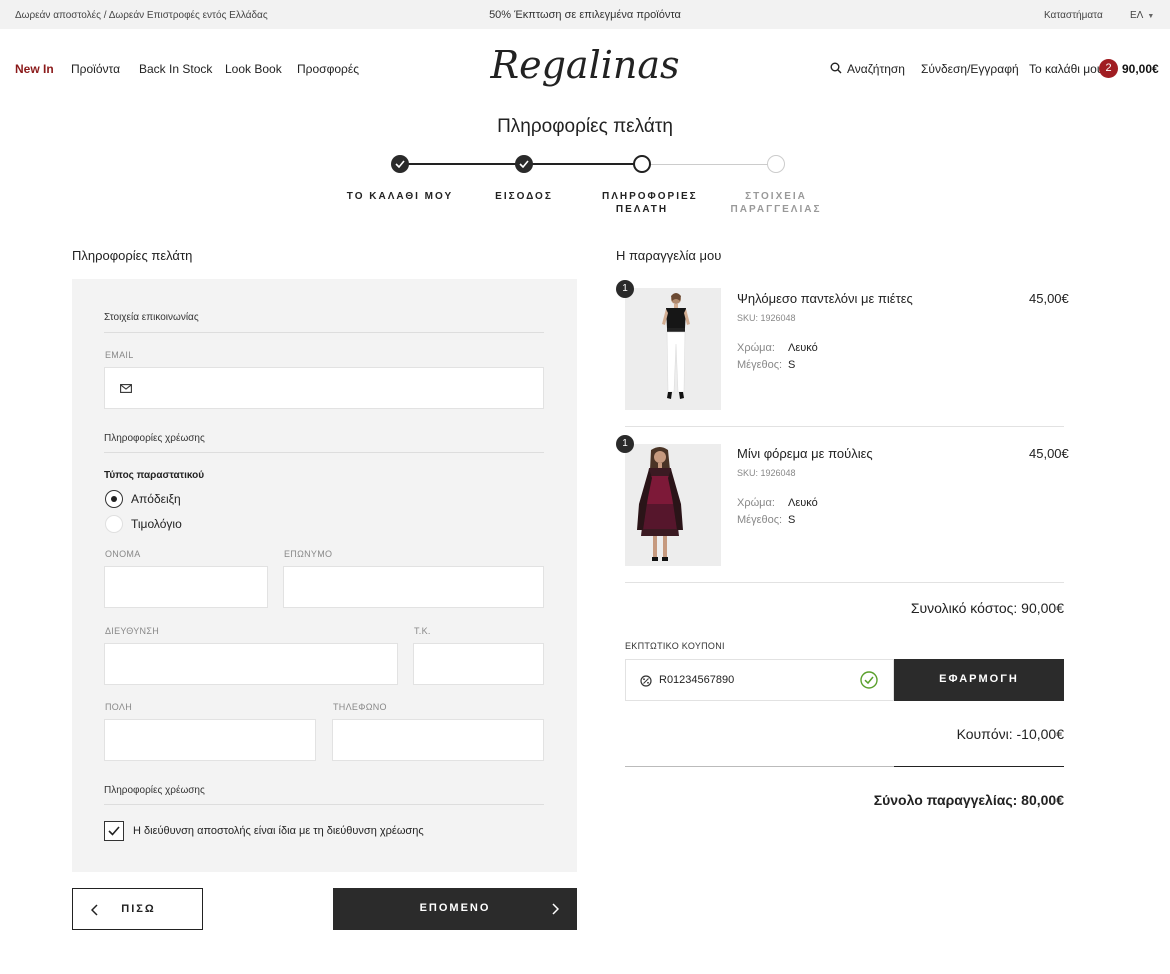 The height and width of the screenshot is (974, 1170). I want to click on valid-check-icon, so click(869, 680).